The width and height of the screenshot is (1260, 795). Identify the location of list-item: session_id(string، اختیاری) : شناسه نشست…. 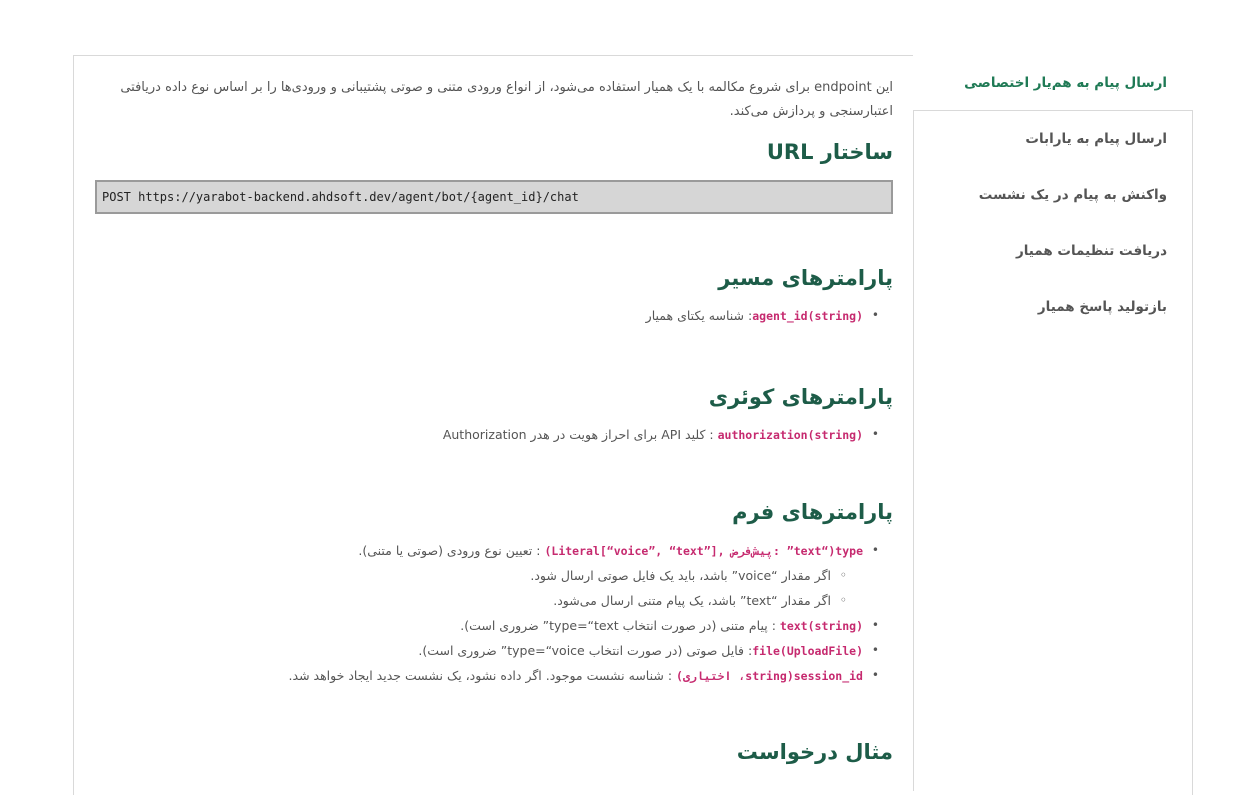
(591, 675).